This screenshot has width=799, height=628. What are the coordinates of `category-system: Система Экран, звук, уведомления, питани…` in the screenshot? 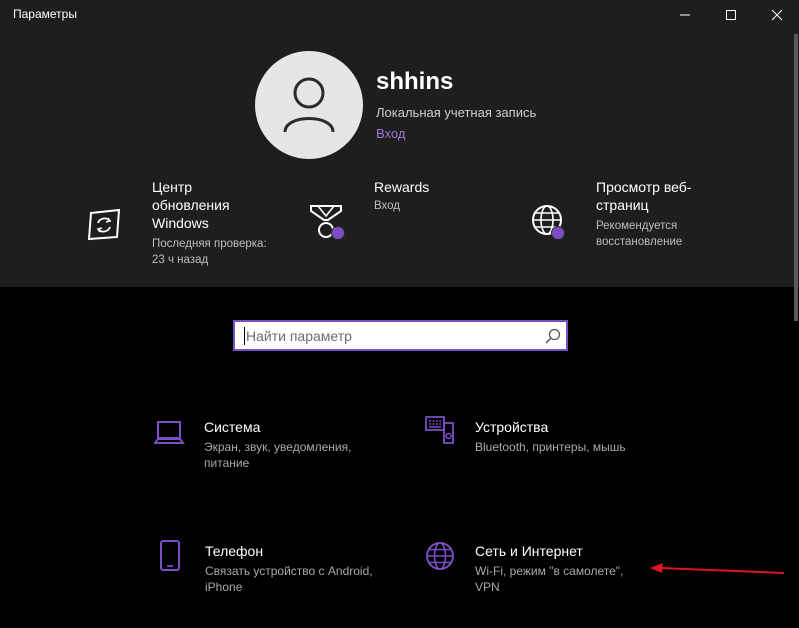 It's located at (269, 444).